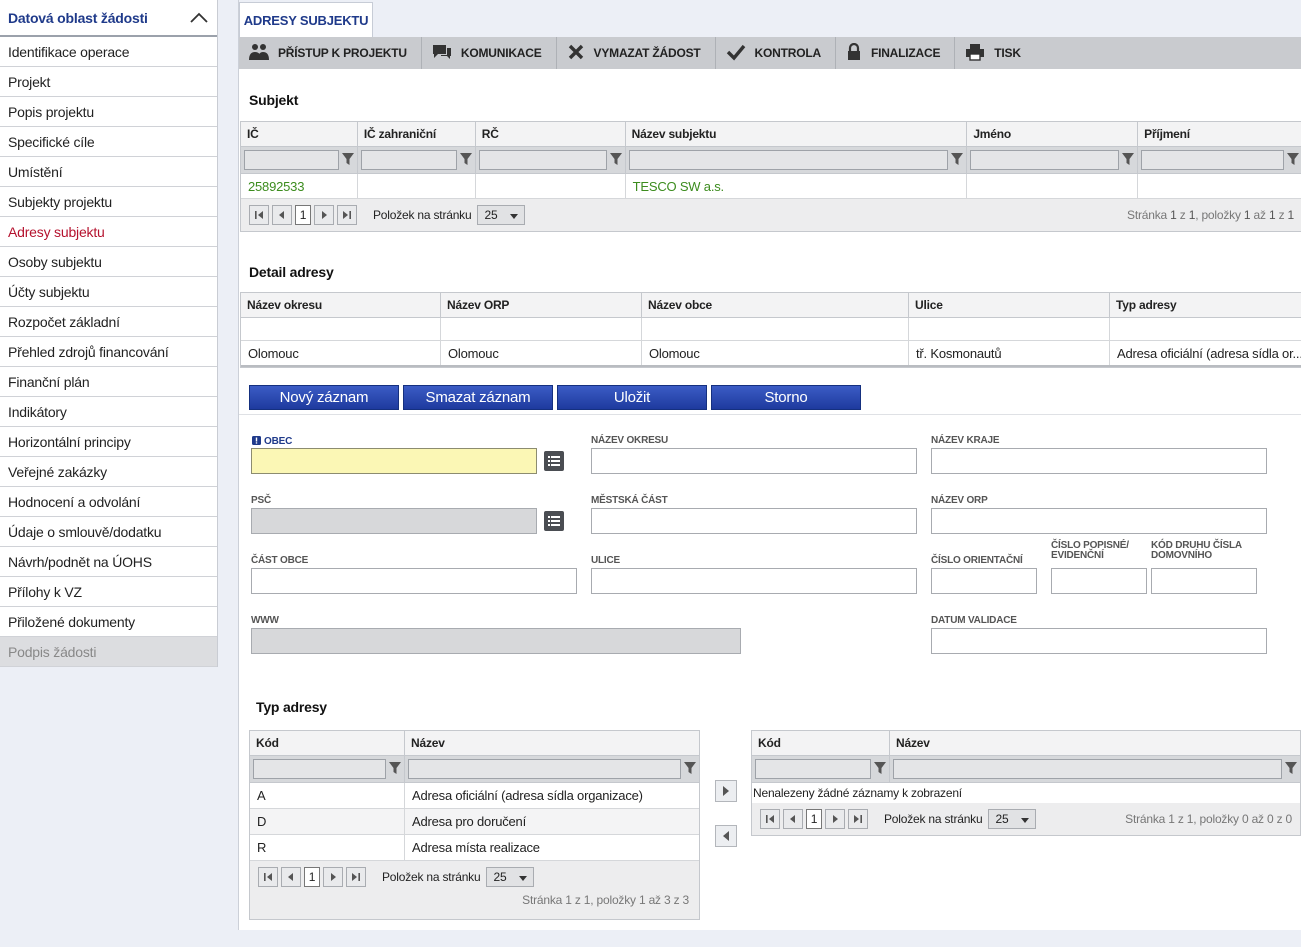 Image resolution: width=1301 pixels, height=947 pixels. What do you see at coordinates (478, 397) in the screenshot?
I see `delete-record-button: Smazat záznam` at bounding box center [478, 397].